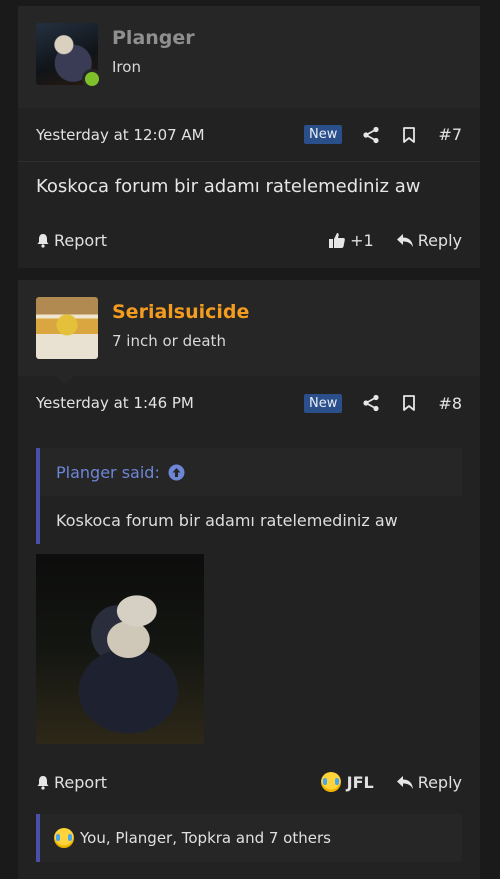  Describe the element at coordinates (180, 323) in the screenshot. I see `user-info: Serialsuicide 7 inch or death` at that location.